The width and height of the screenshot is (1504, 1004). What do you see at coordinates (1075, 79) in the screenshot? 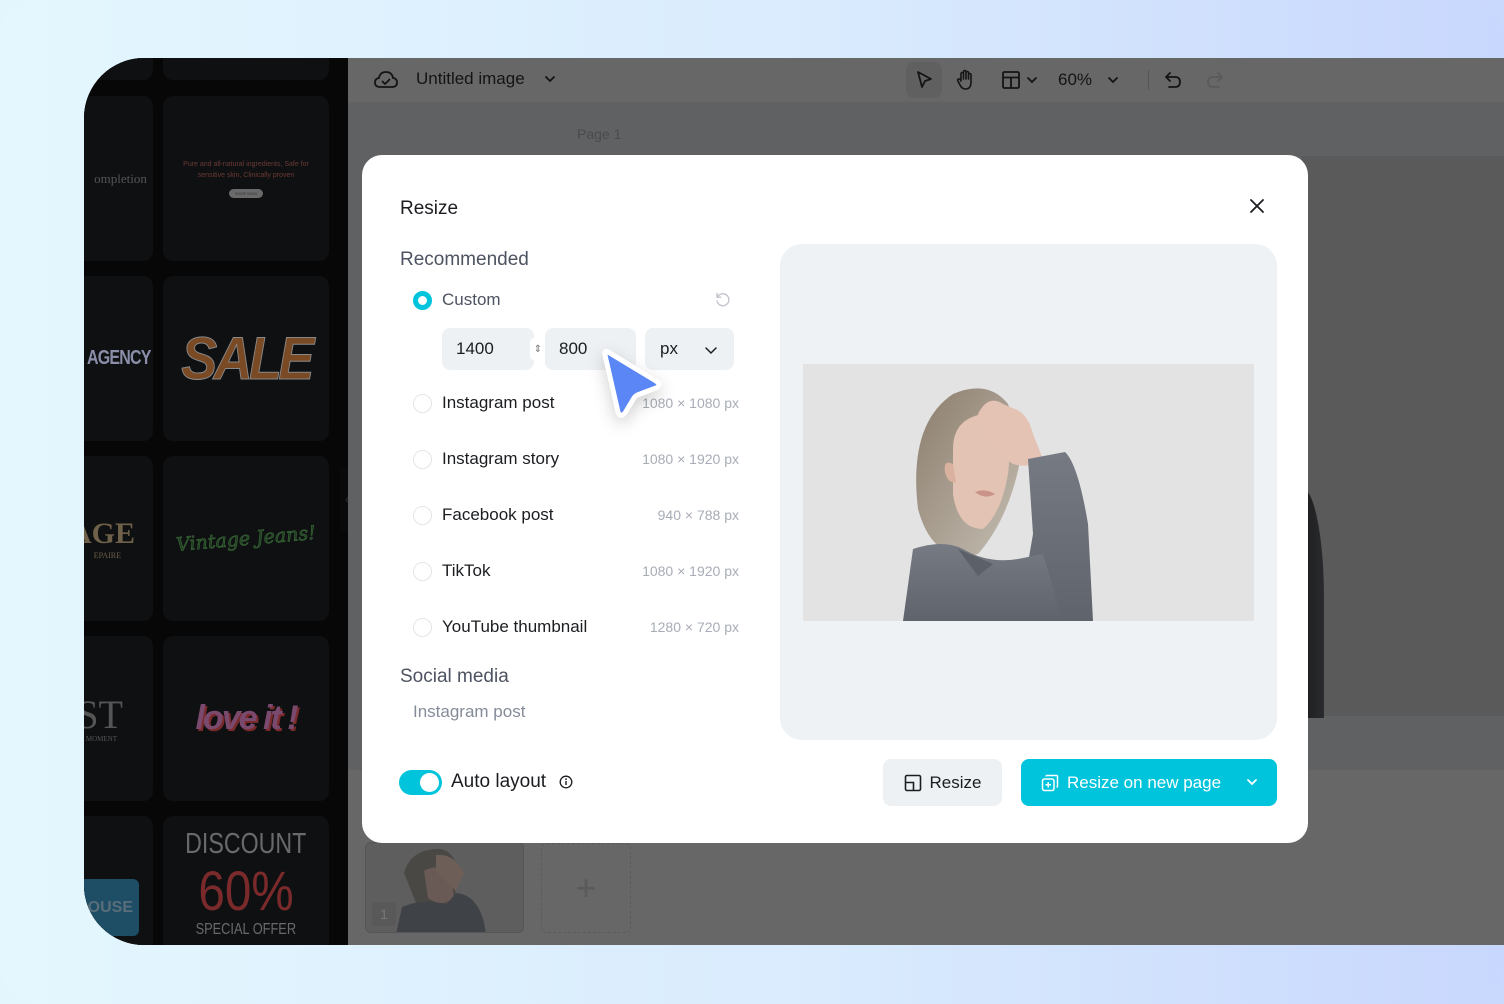
I see `zoom-level-value: 60%` at bounding box center [1075, 79].